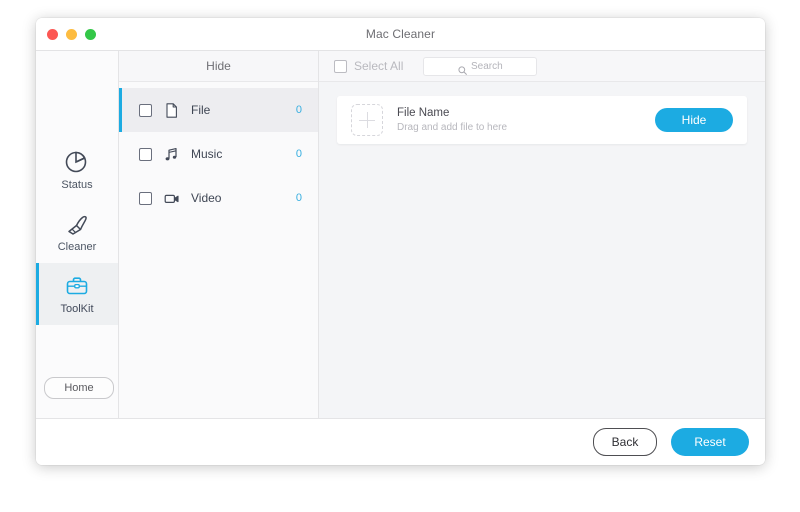  Describe the element at coordinates (452, 127) in the screenshot. I see `file-card-subtitle: Drag and add file to here` at that location.